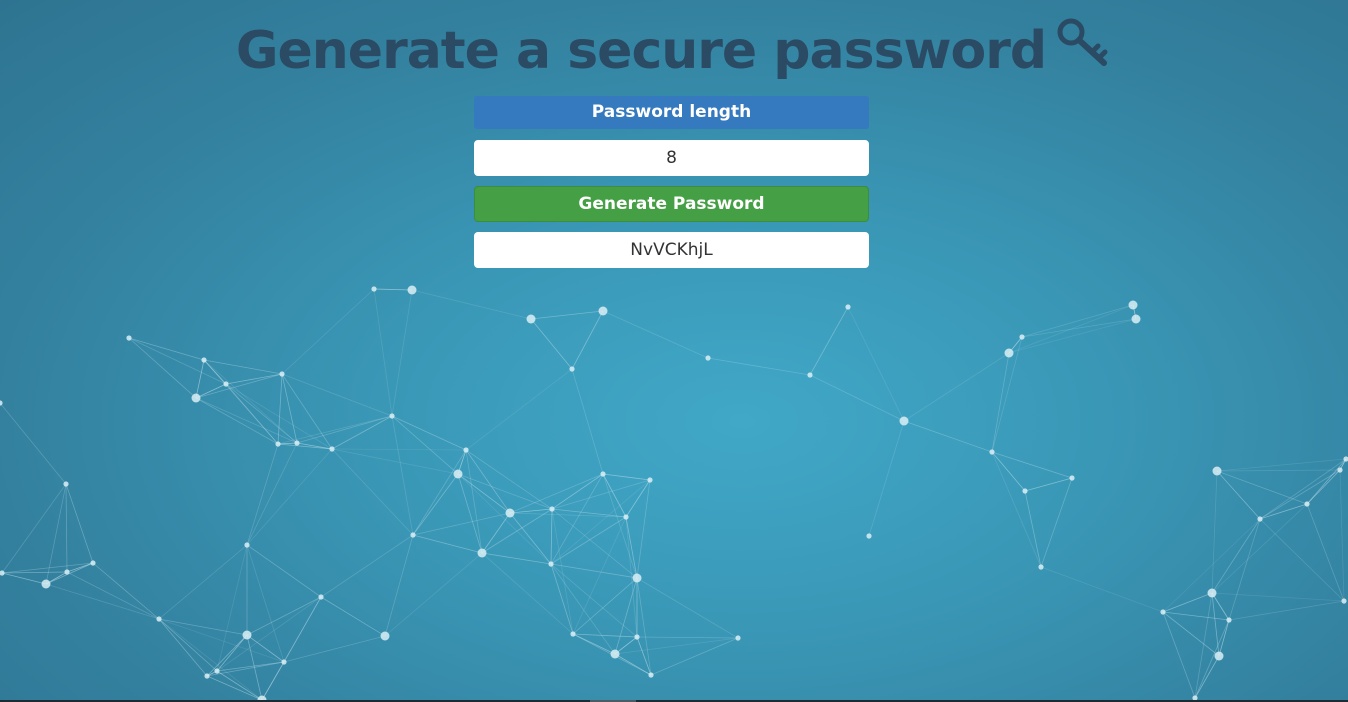  What do you see at coordinates (671, 158) in the screenshot?
I see `password-length-input` at bounding box center [671, 158].